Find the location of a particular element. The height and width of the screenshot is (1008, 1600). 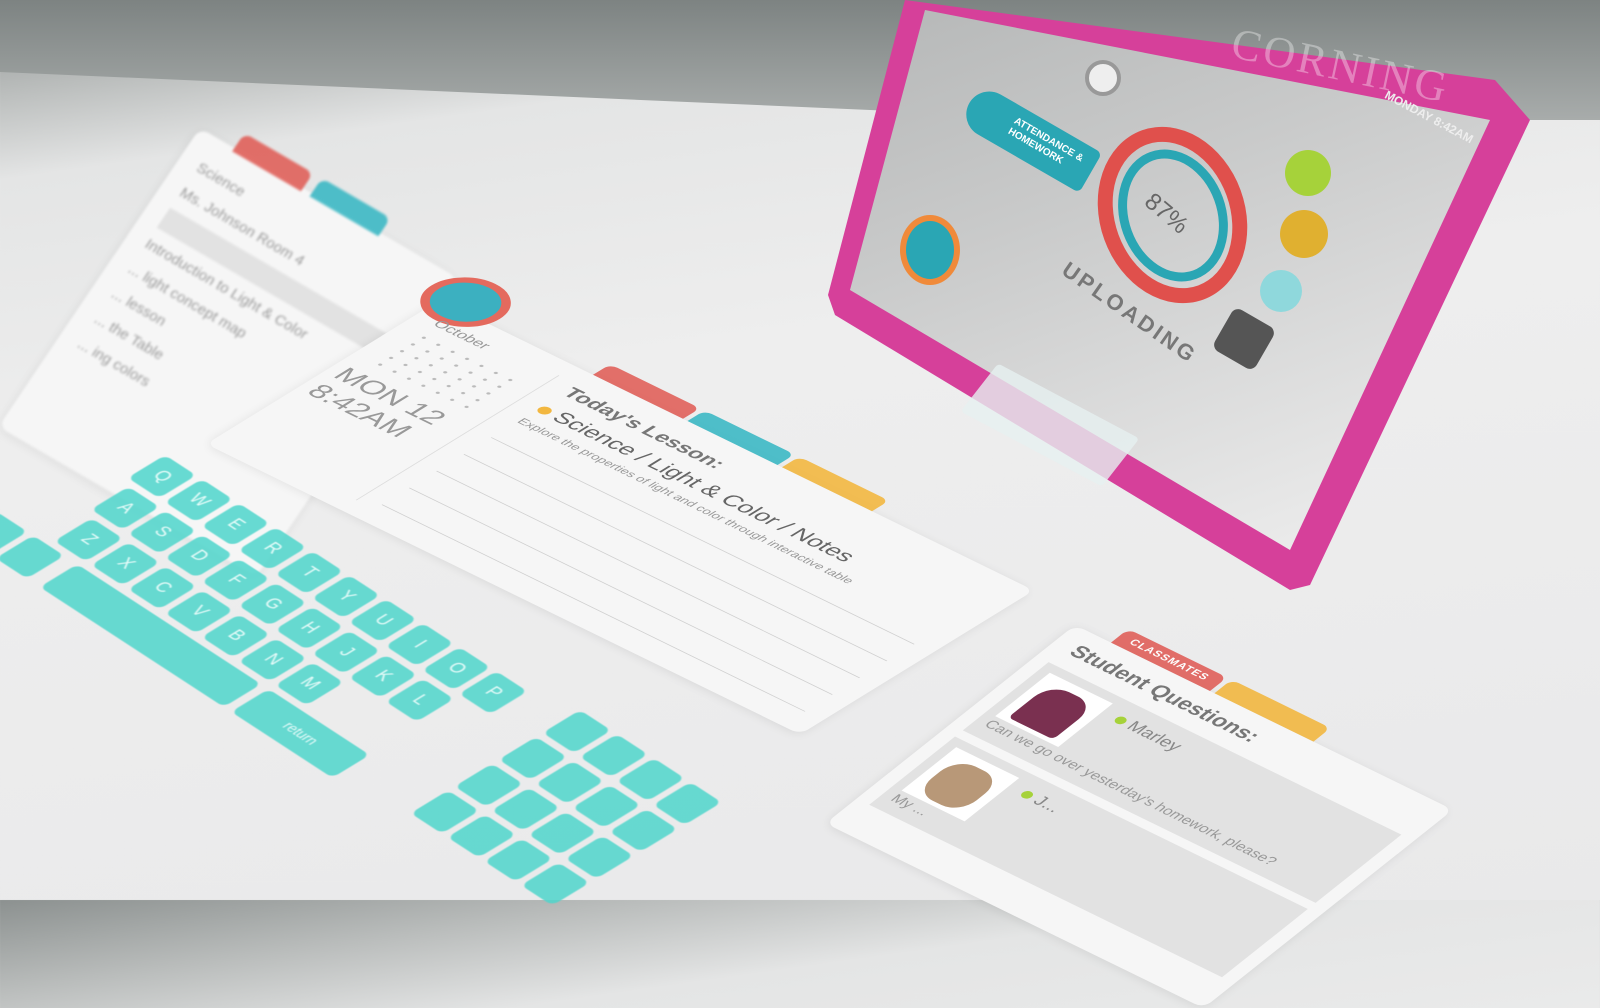

star-icon is located at coordinates (1308, 173).